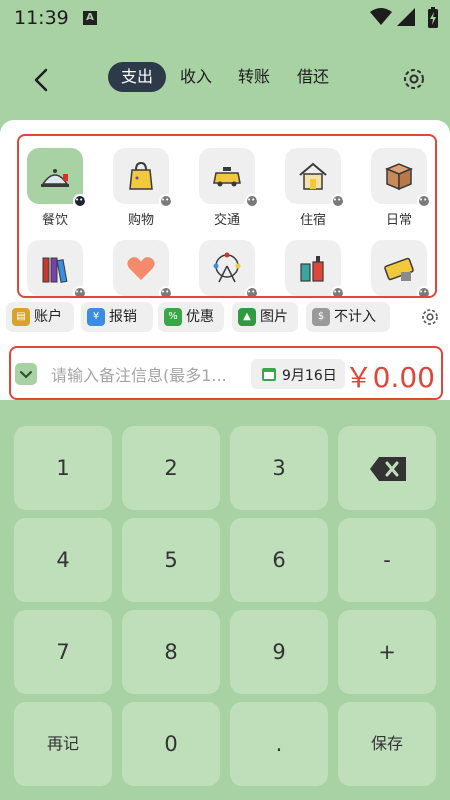 This screenshot has height=800, width=450. Describe the element at coordinates (398, 220) in the screenshot. I see `category-label: 日常` at that location.